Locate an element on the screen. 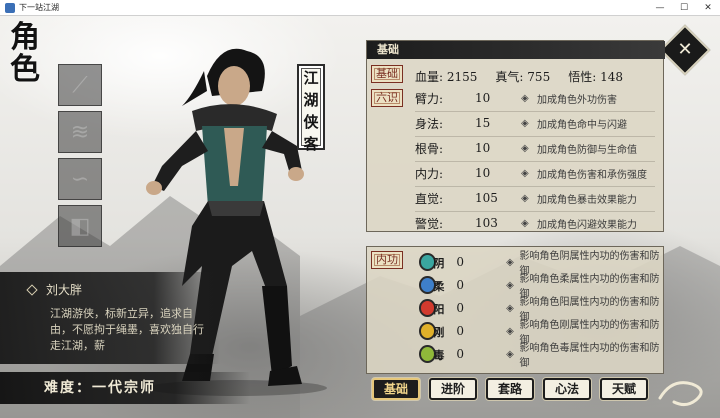  boots-slot: ◧ is located at coordinates (80, 226).